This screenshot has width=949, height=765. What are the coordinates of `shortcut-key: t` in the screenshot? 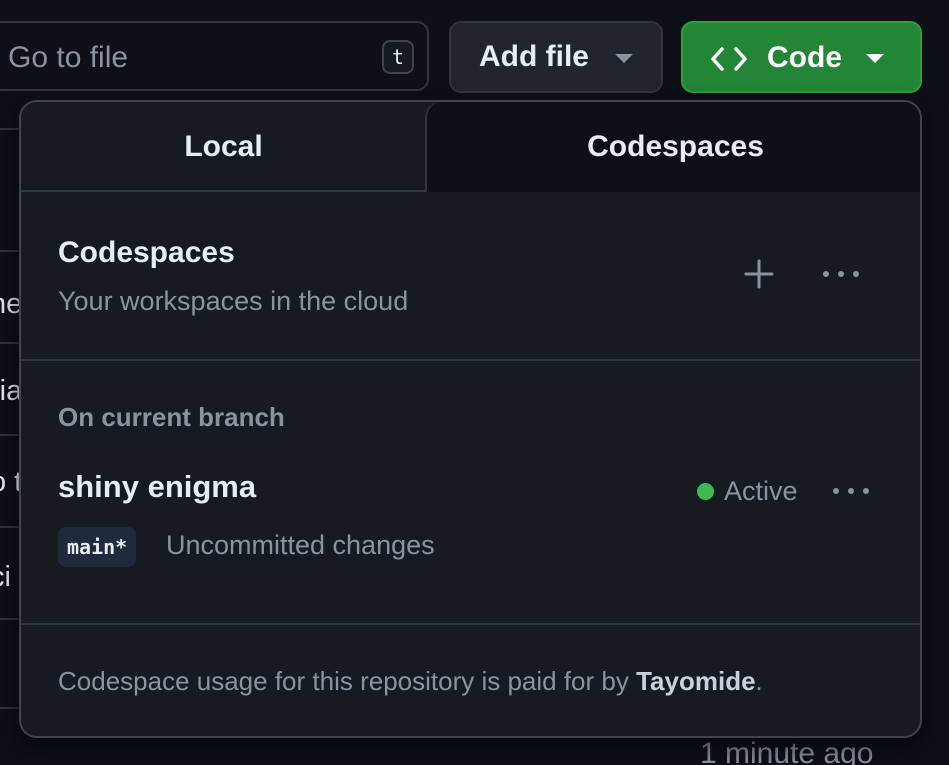 It's located at (398, 57).